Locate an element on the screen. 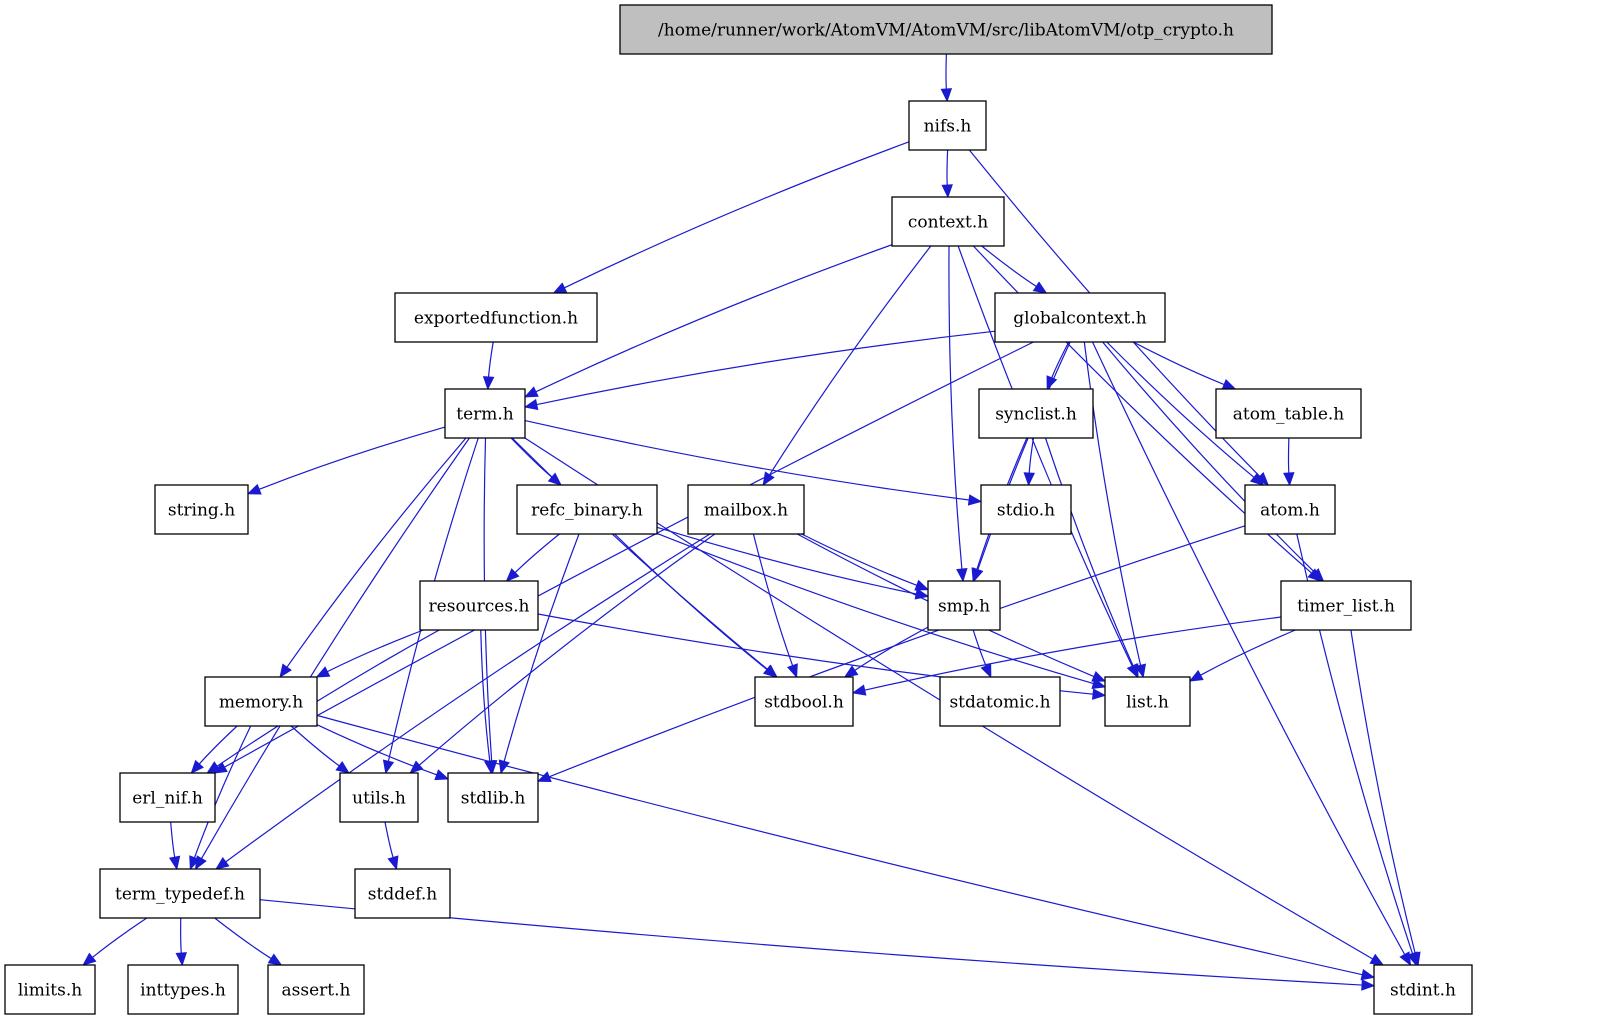 Image resolution: width=1607 pixels, height=1019 pixels. edge-term-to-memory is located at coordinates (373, 558).